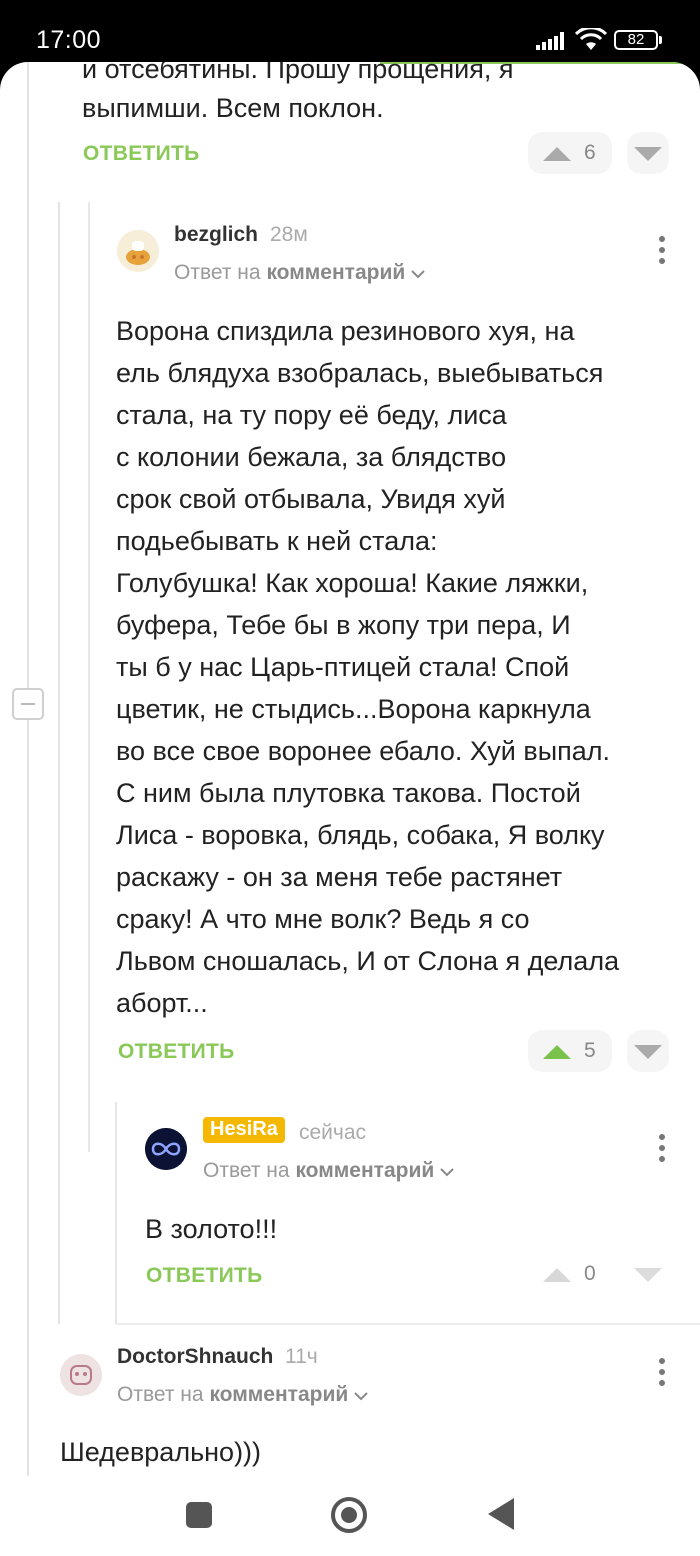 The height and width of the screenshot is (1556, 700). Describe the element at coordinates (408, 1324) in the screenshot. I see `divider` at that location.